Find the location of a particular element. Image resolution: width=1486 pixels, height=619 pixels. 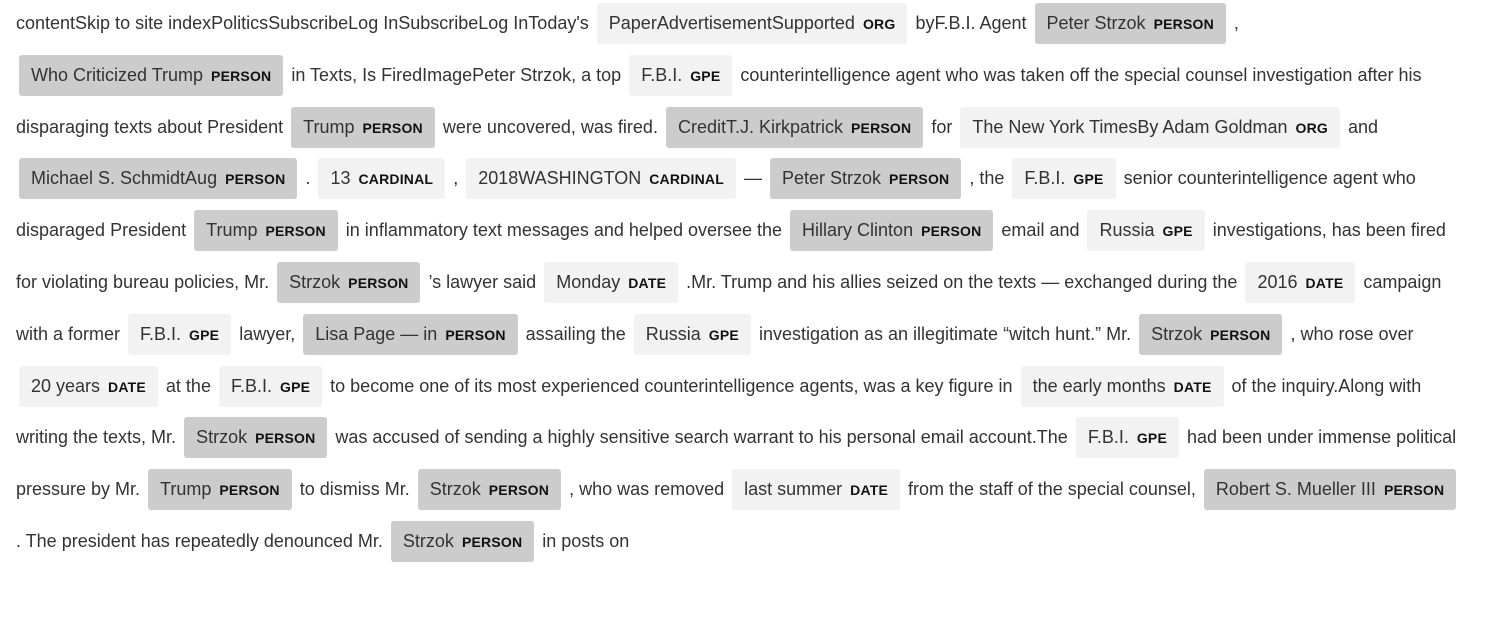

entity-text: Michael S. SchmidtAug is located at coordinates (124, 178).